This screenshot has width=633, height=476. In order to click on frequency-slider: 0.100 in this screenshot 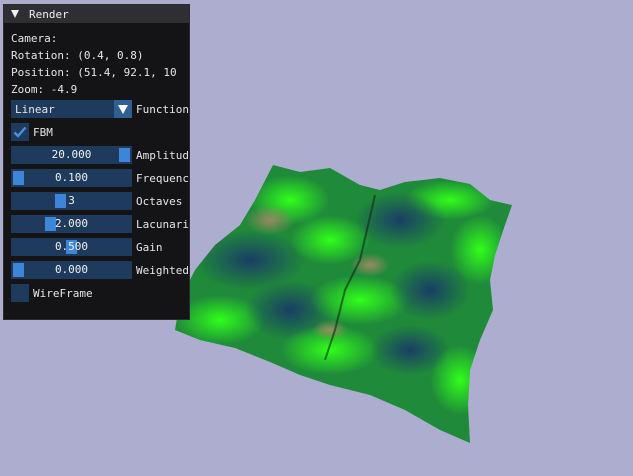, I will do `click(71, 178)`.